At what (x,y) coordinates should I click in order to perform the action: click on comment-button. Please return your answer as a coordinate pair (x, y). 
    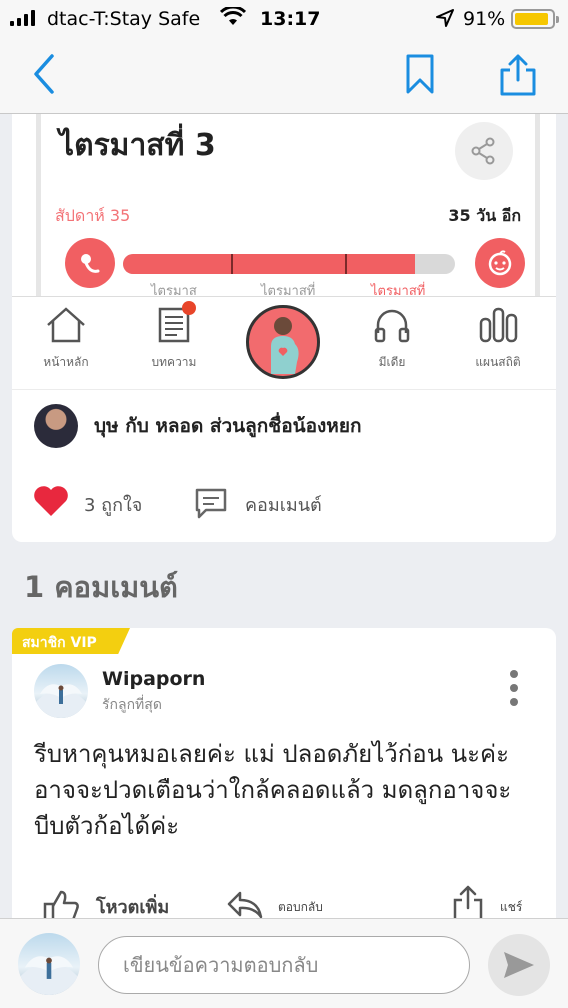
    Looking at the image, I should click on (211, 505).